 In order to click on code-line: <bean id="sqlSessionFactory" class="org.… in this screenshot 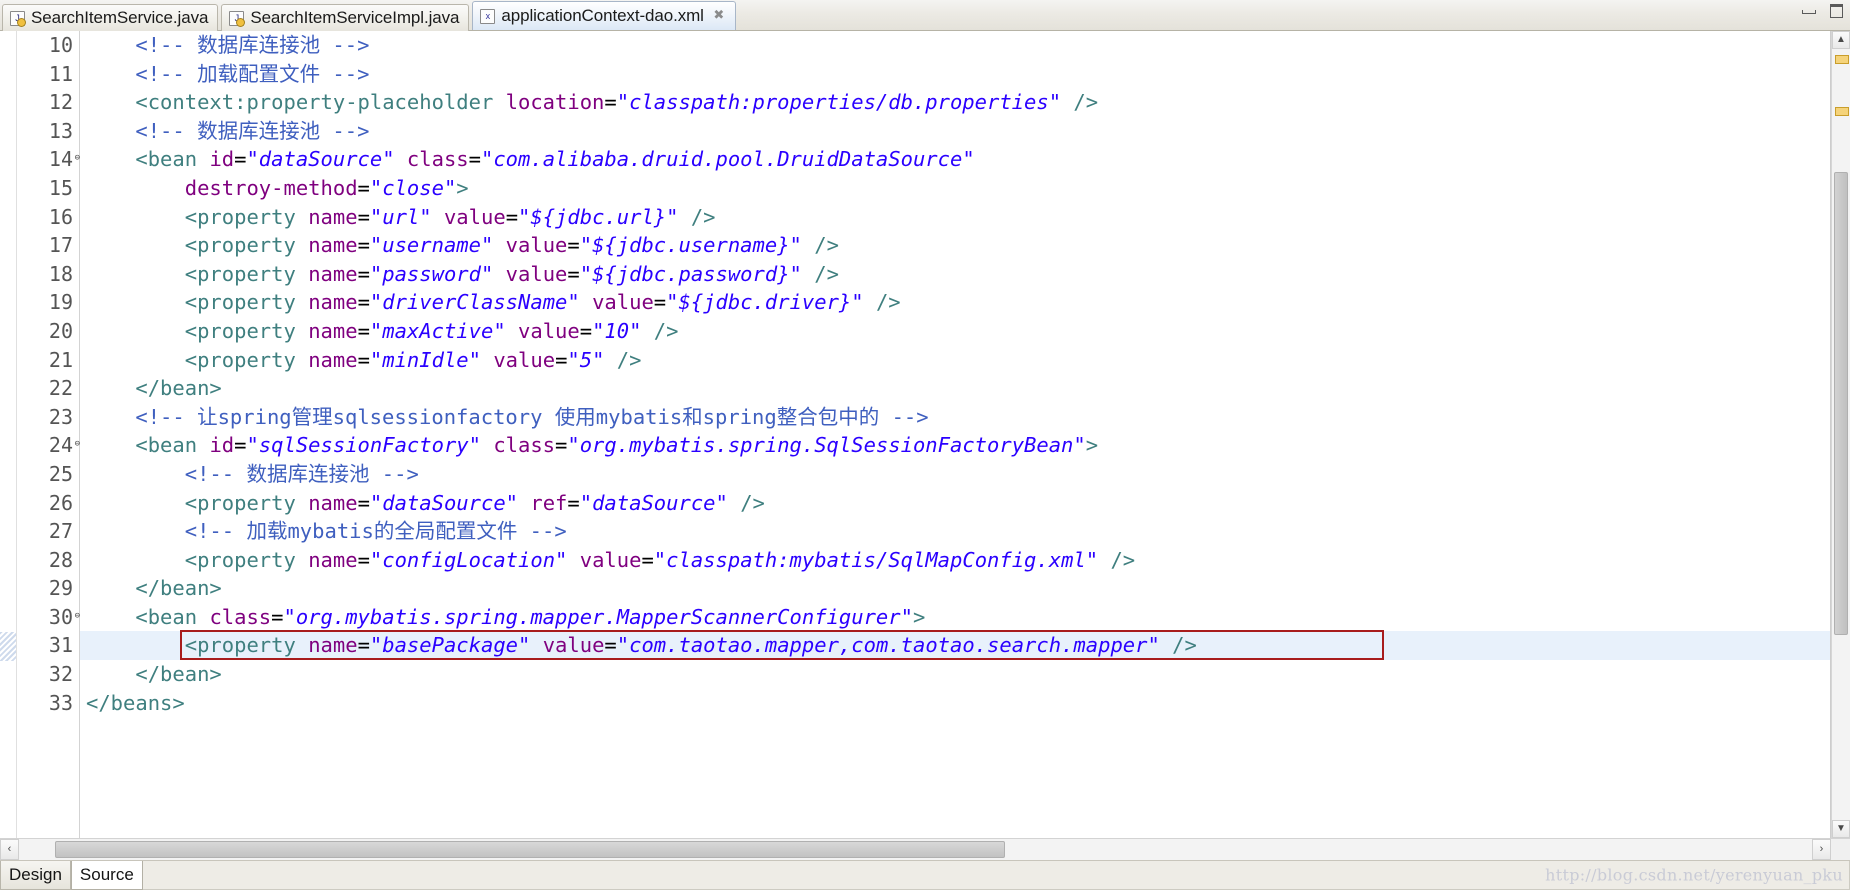, I will do `click(955, 445)`.